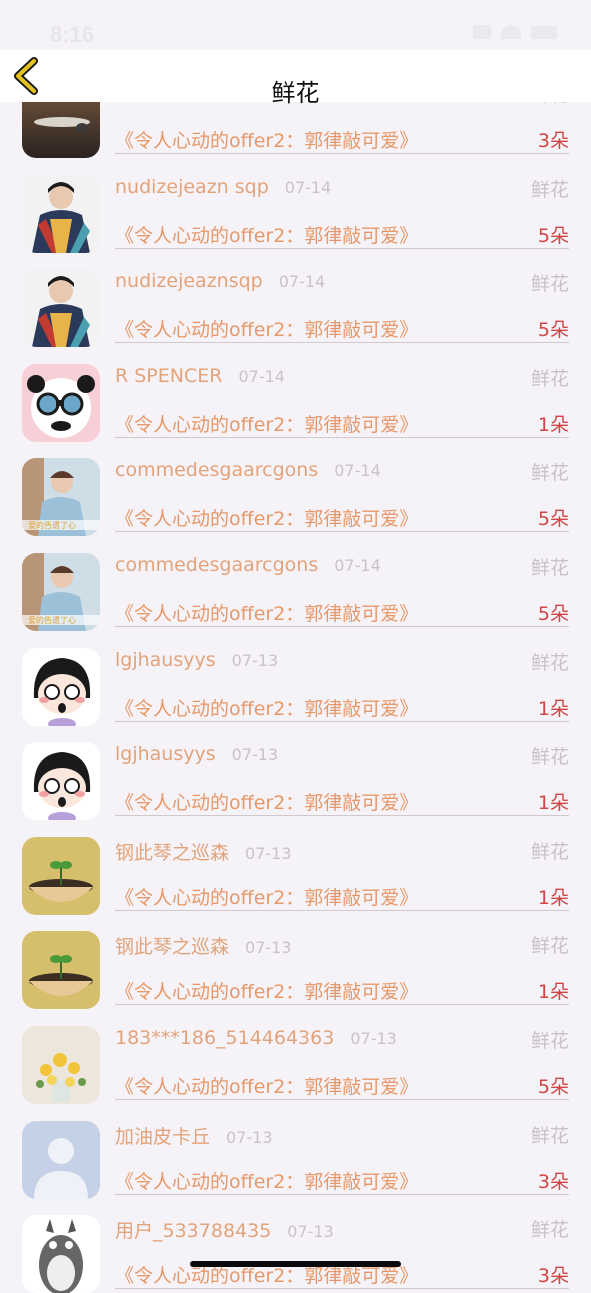  I want to click on gift-record-item: 加油皮卡丘 07-13 鲜花 《令人心动的offer2：郭律敲可爱》 3朵, so click(295, 1150).